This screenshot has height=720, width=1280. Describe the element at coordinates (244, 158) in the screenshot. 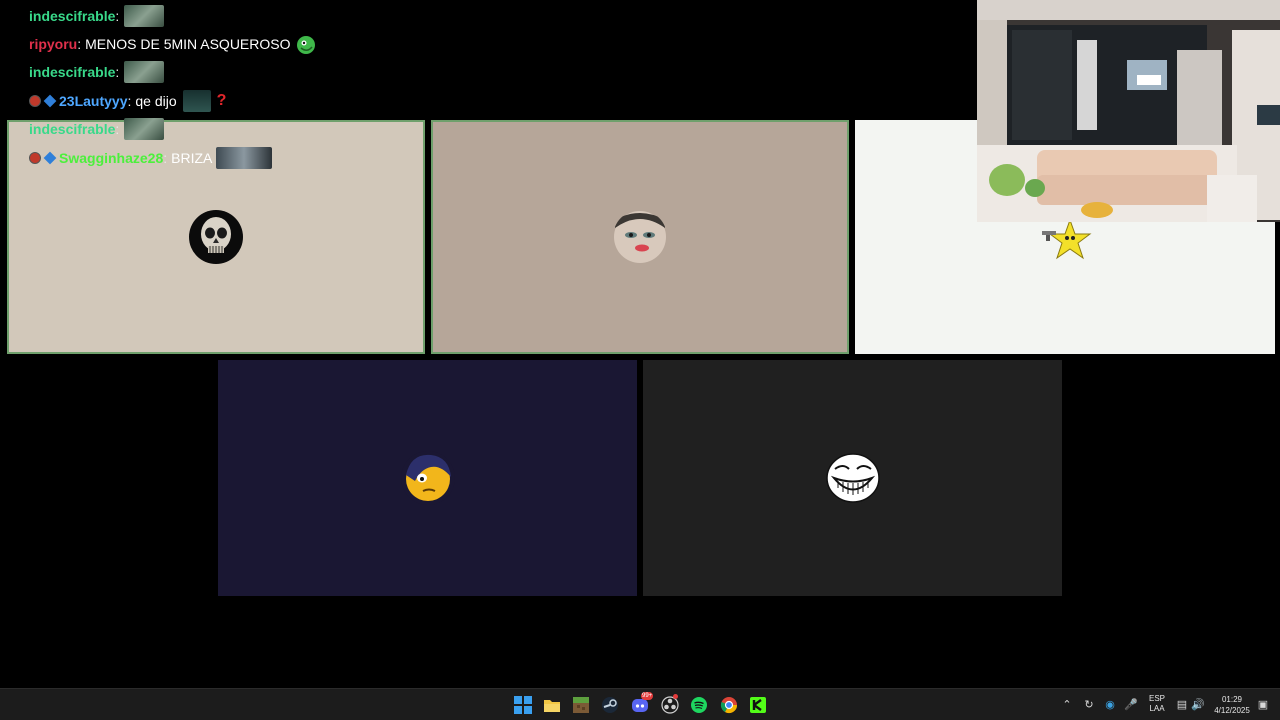

I see `photo-emote` at that location.